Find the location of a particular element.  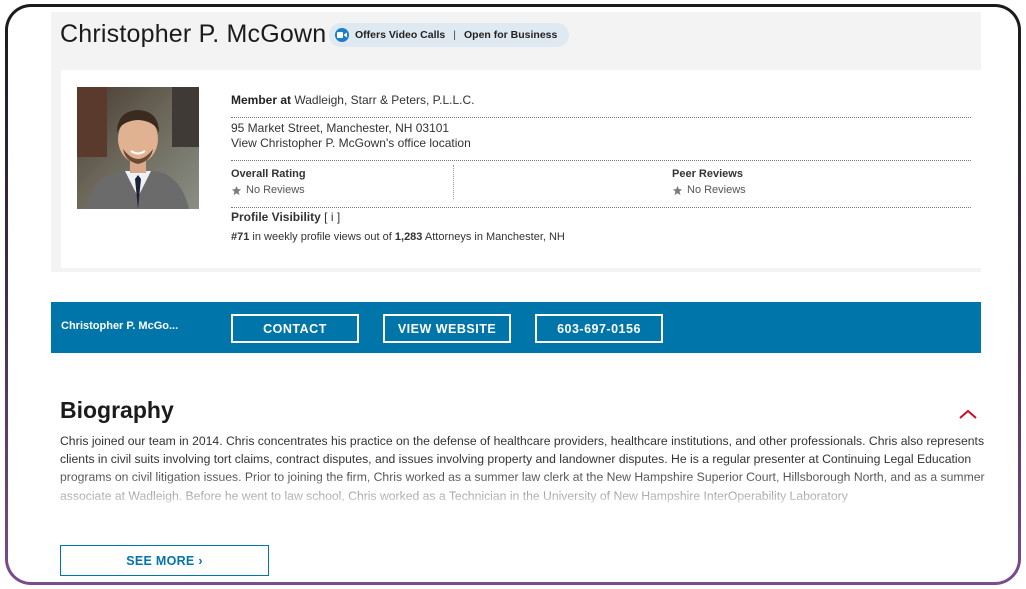

biography-fade is located at coordinates (523, 499).